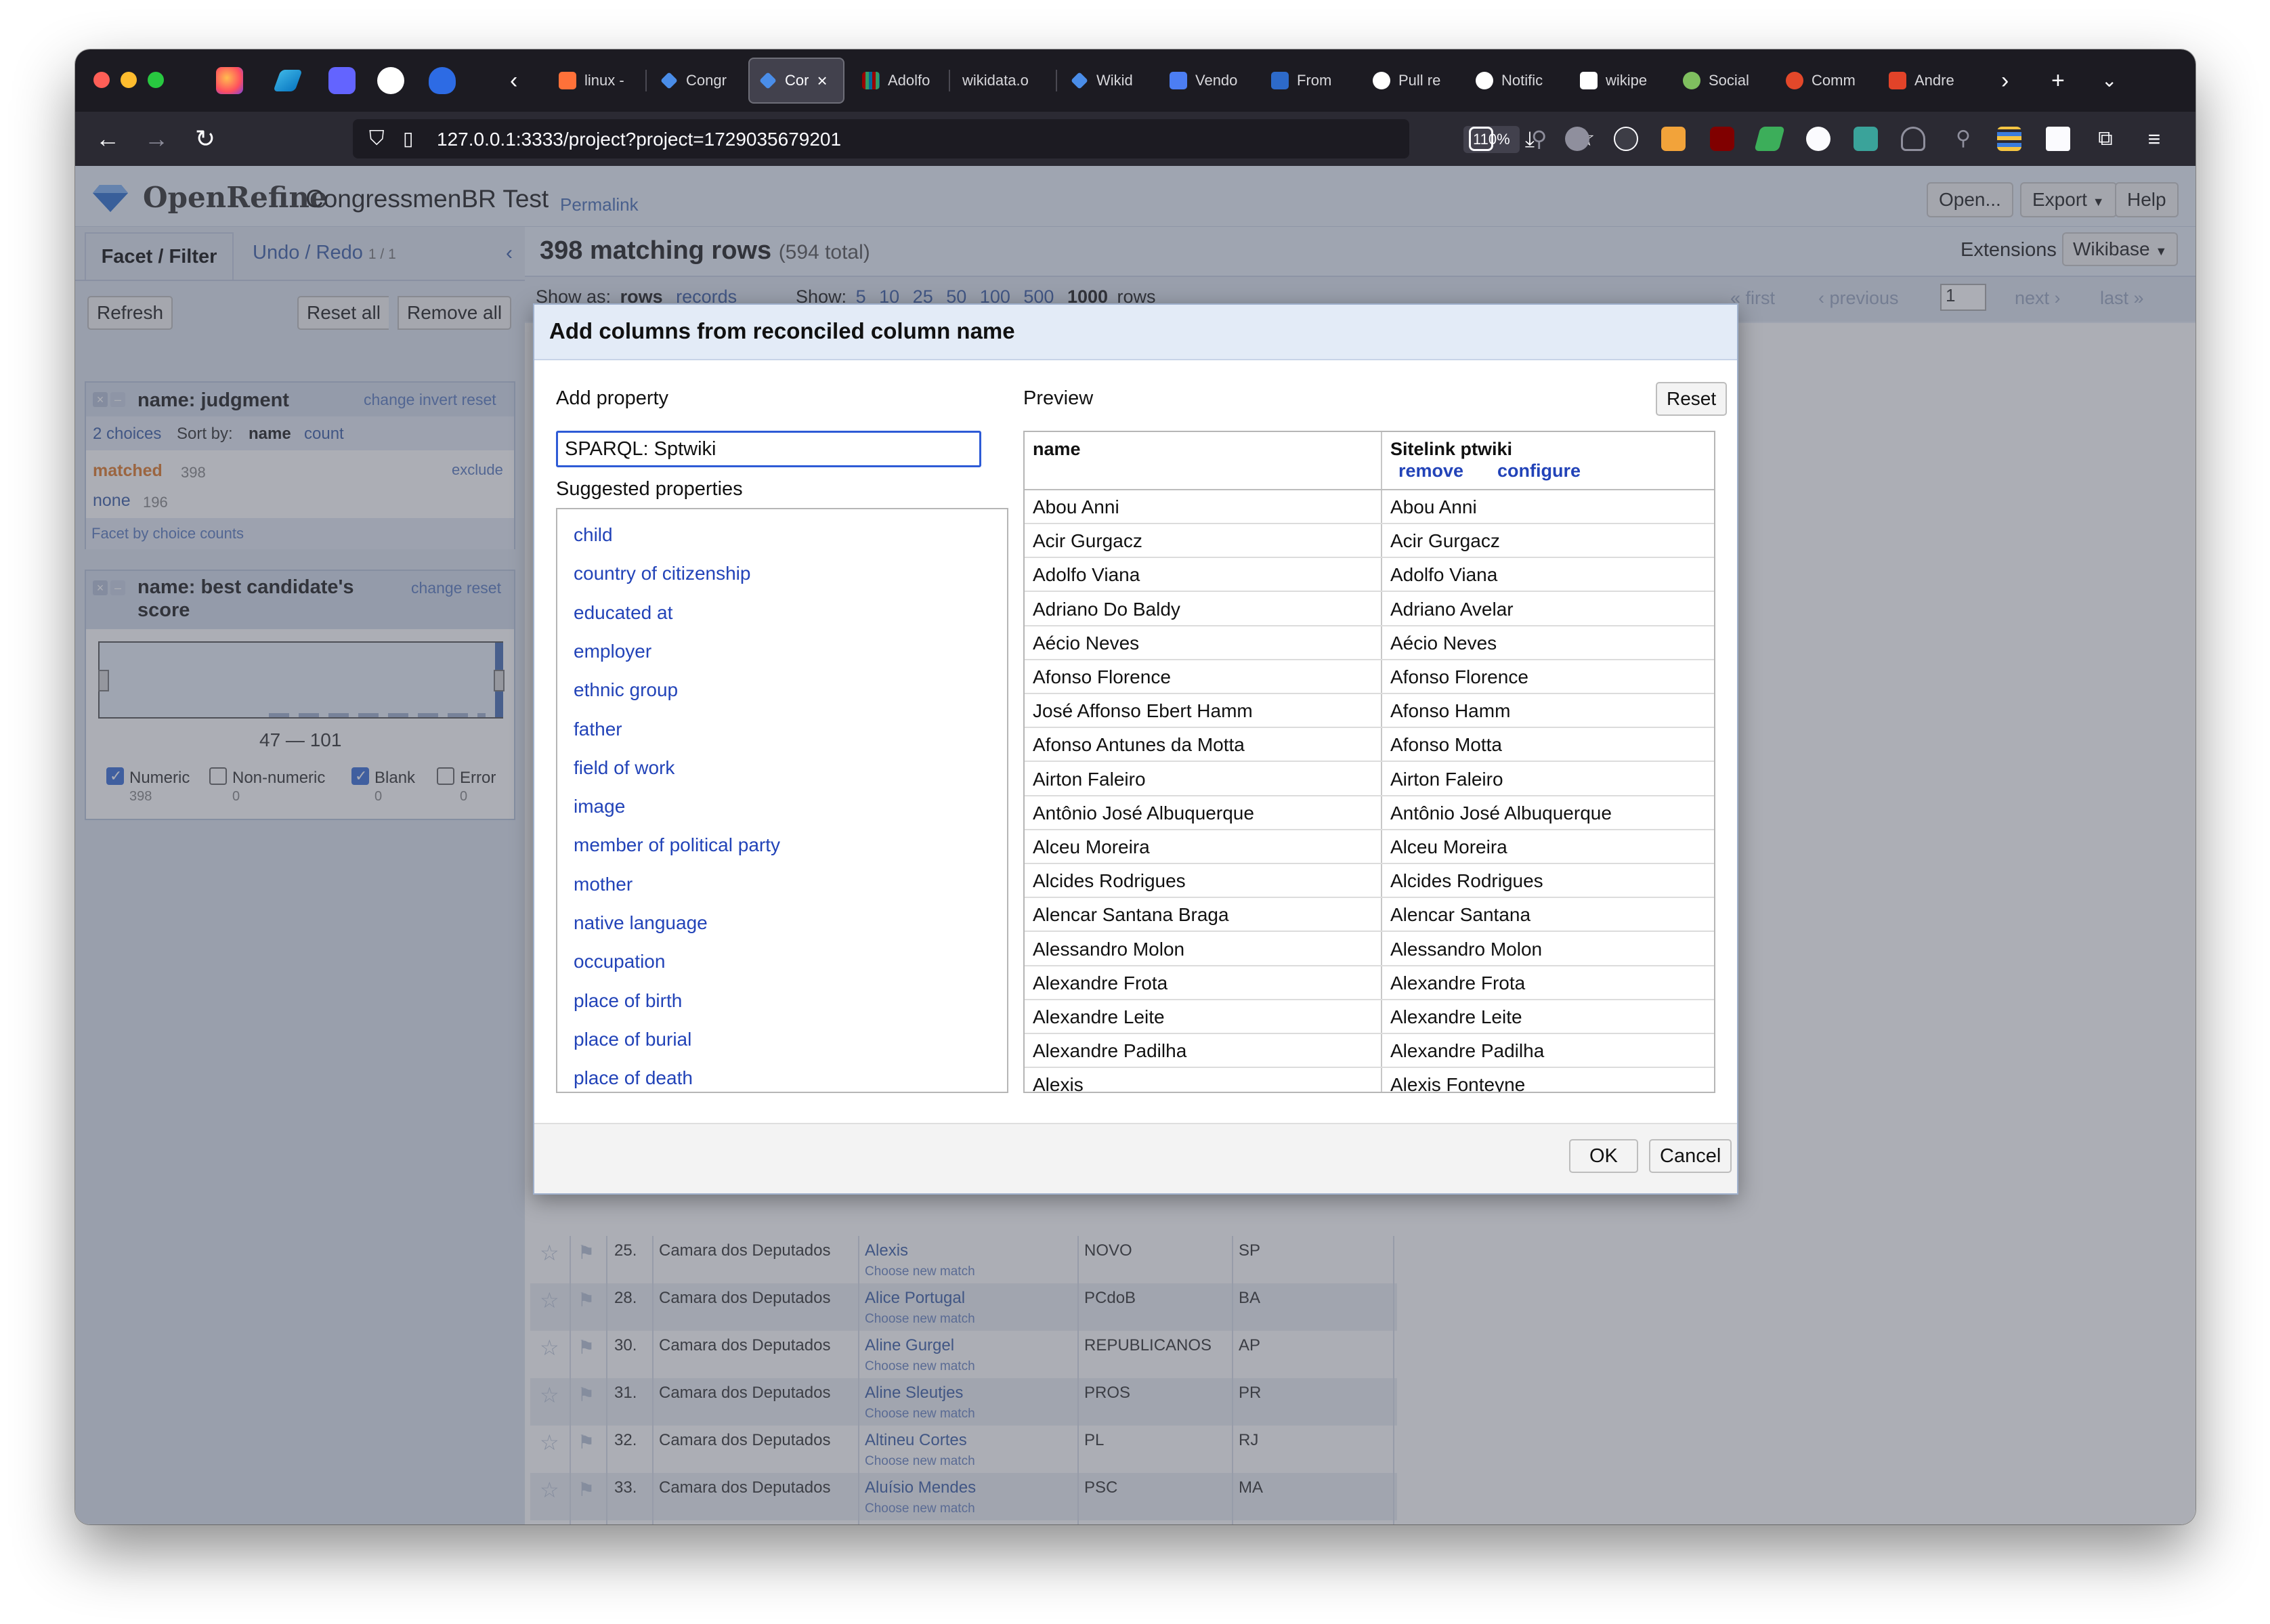 The height and width of the screenshot is (1624, 2270). Describe the element at coordinates (1963, 139) in the screenshot. I see `pin-extension-icon: ⚲` at that location.